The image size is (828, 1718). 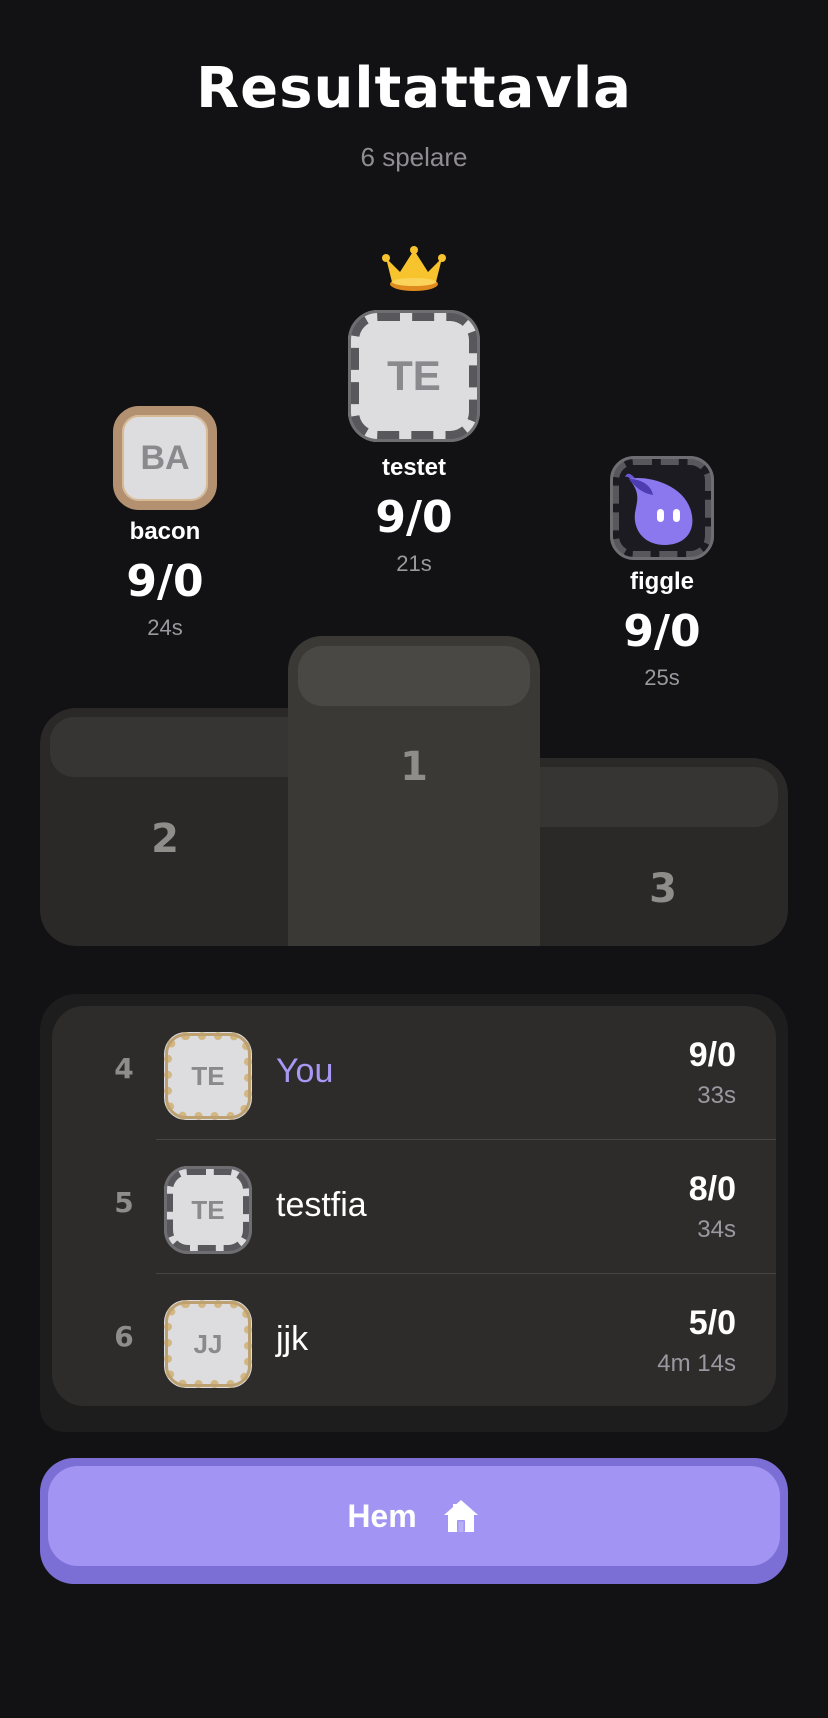 What do you see at coordinates (414, 88) in the screenshot?
I see `page-title: Resultattavla` at bounding box center [414, 88].